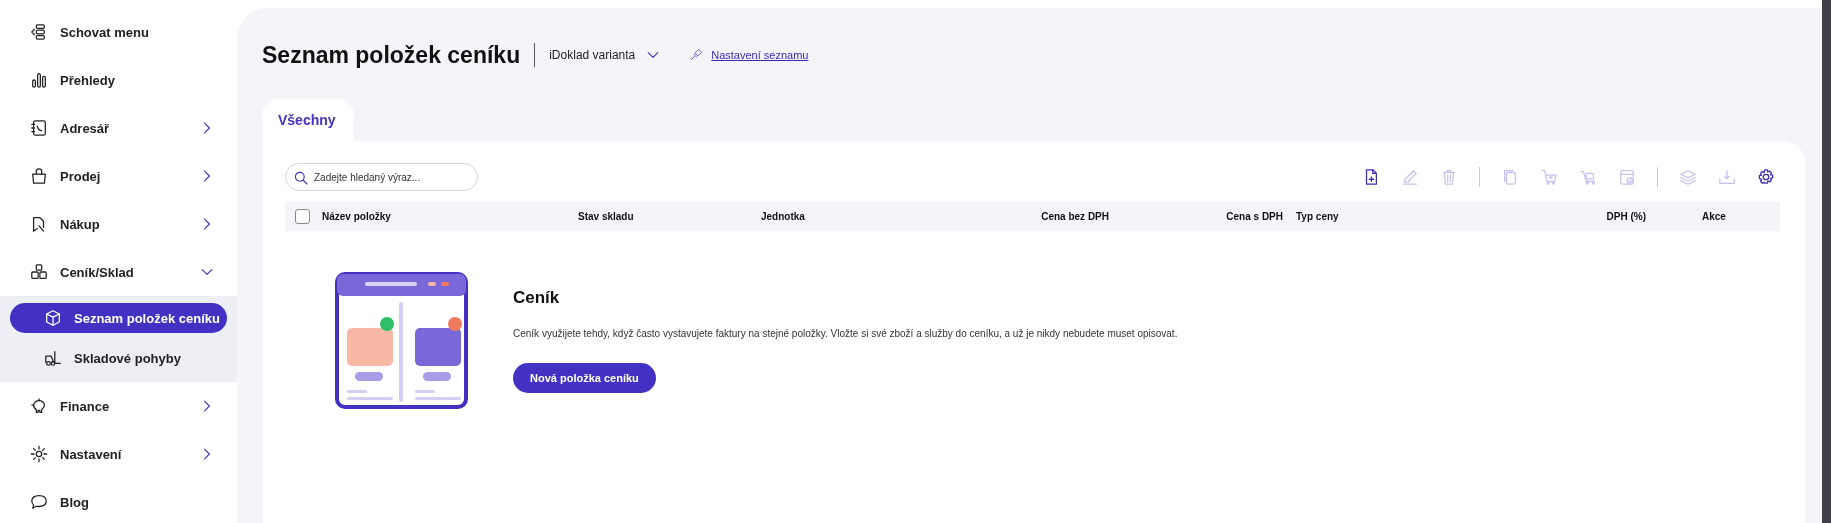 This screenshot has width=1831, height=523. I want to click on speech-bubble-icon, so click(39, 502).